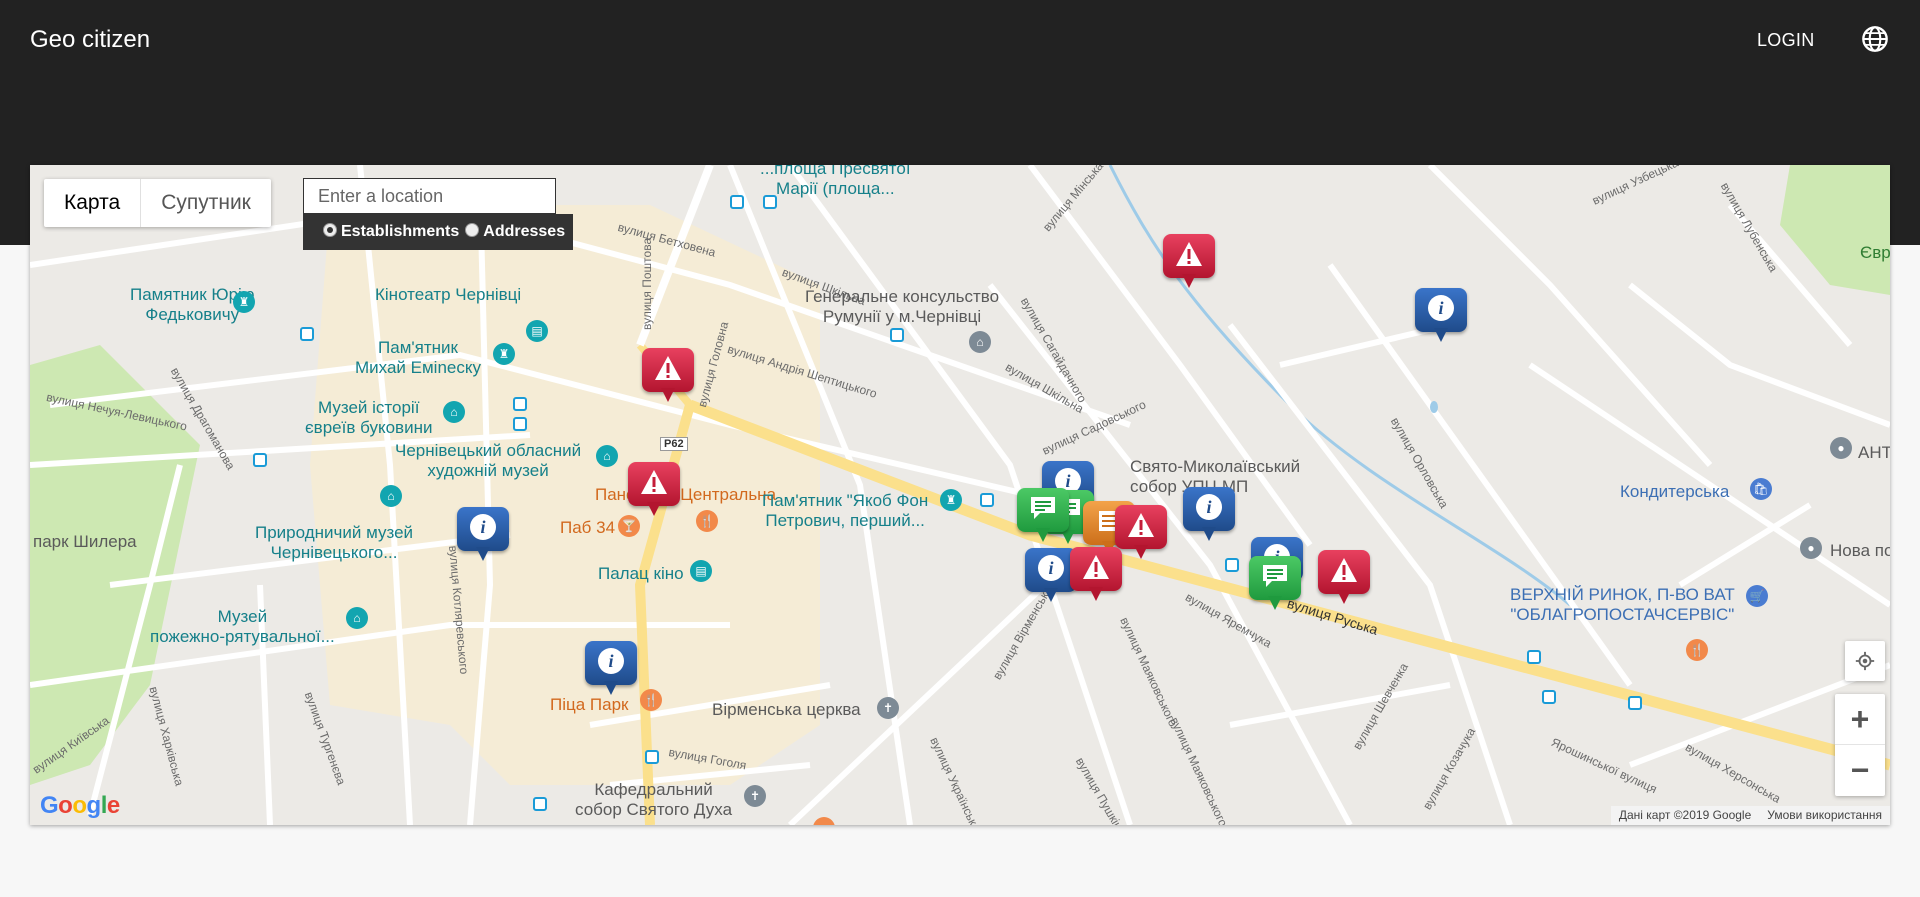  I want to click on place-label: Кінотеатр Чернівці, so click(448, 295).